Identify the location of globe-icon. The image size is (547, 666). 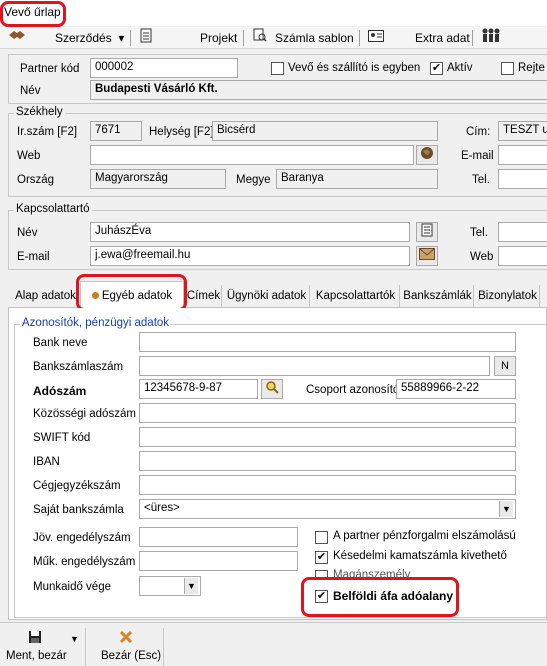
(427, 155).